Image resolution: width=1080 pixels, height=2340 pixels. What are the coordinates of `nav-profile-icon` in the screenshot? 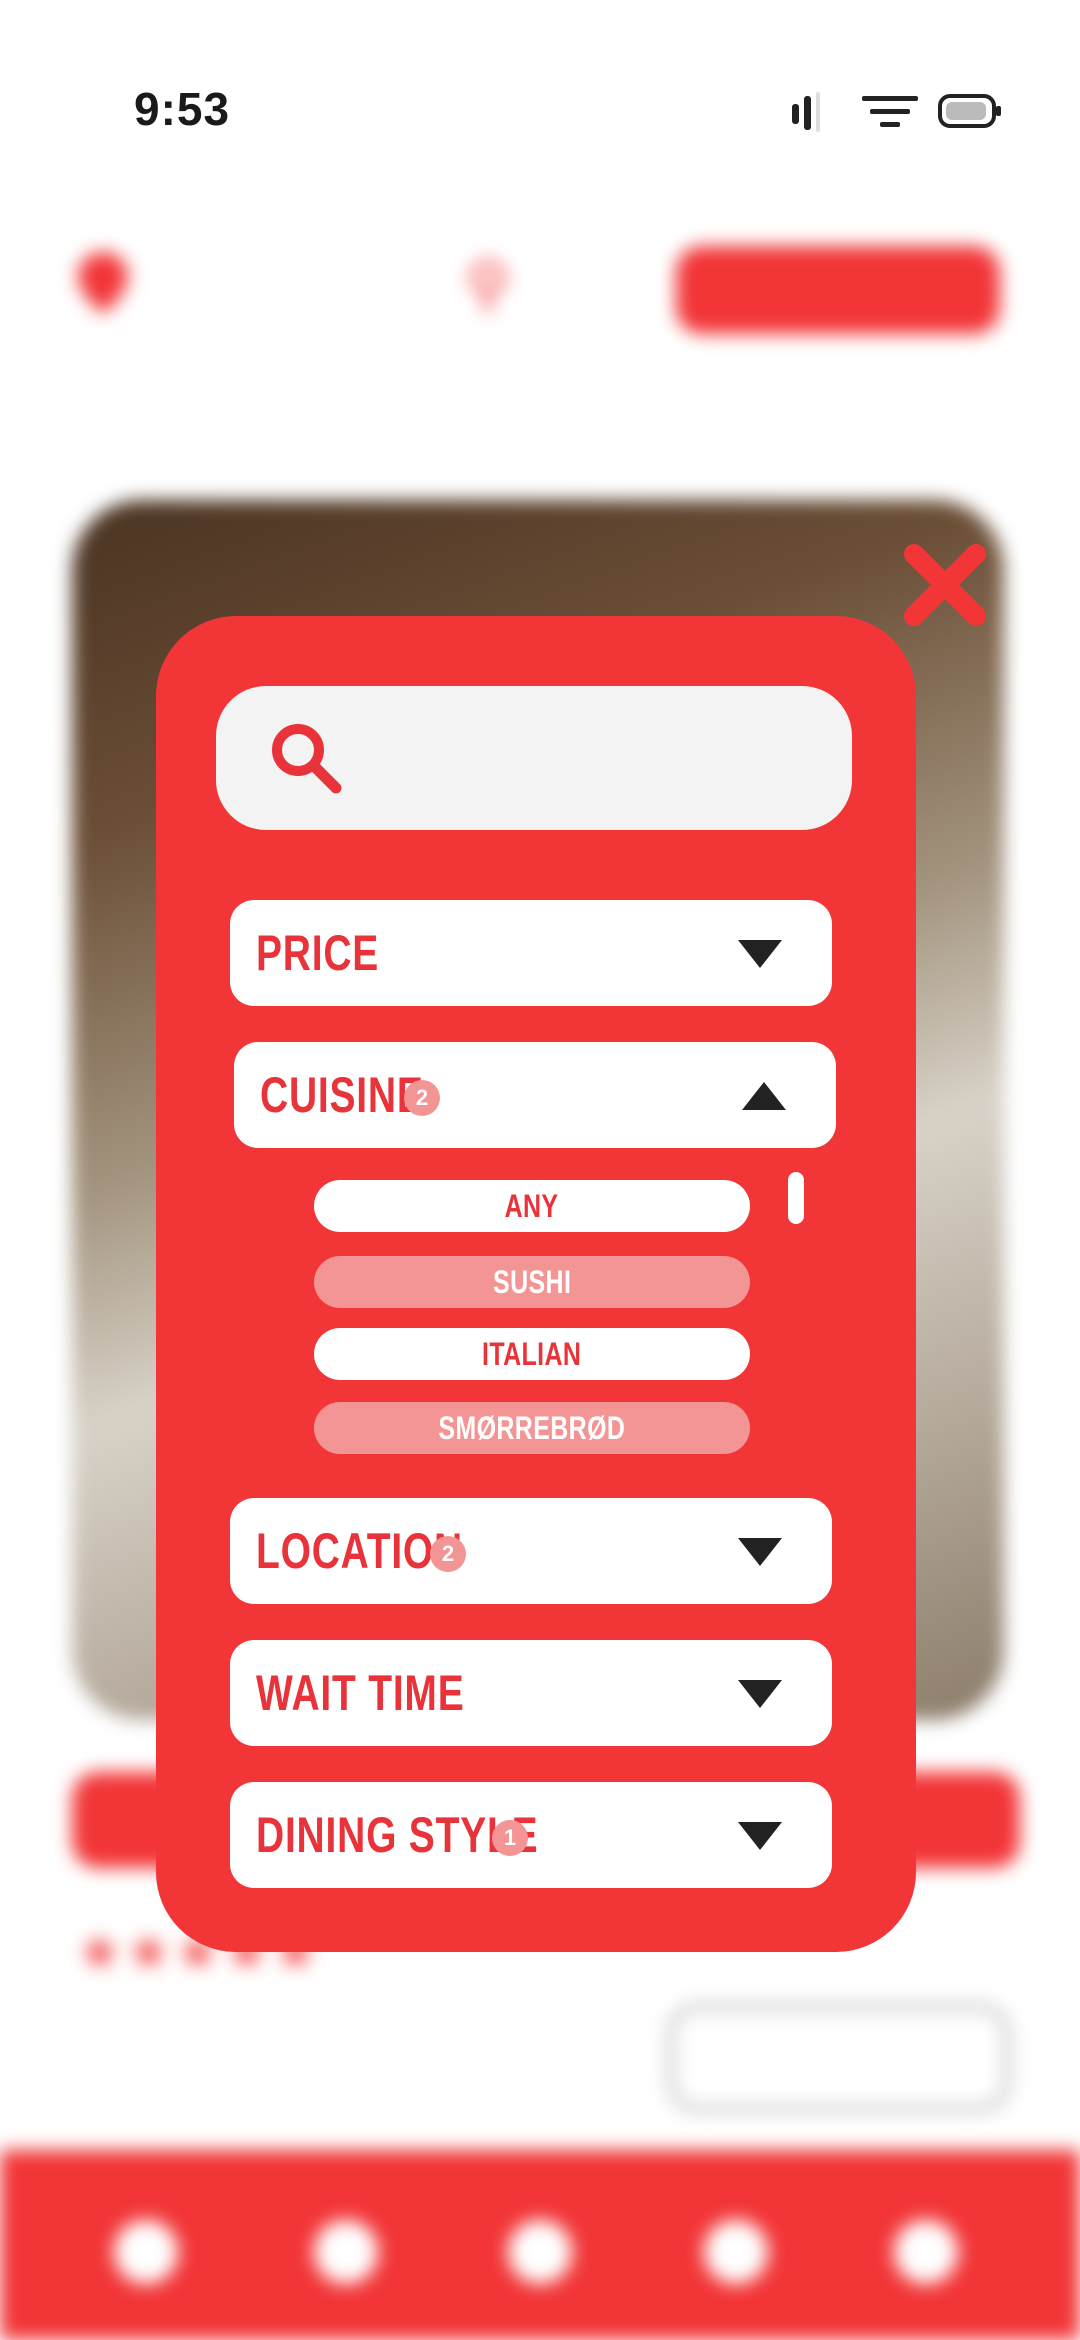 It's located at (736, 2252).